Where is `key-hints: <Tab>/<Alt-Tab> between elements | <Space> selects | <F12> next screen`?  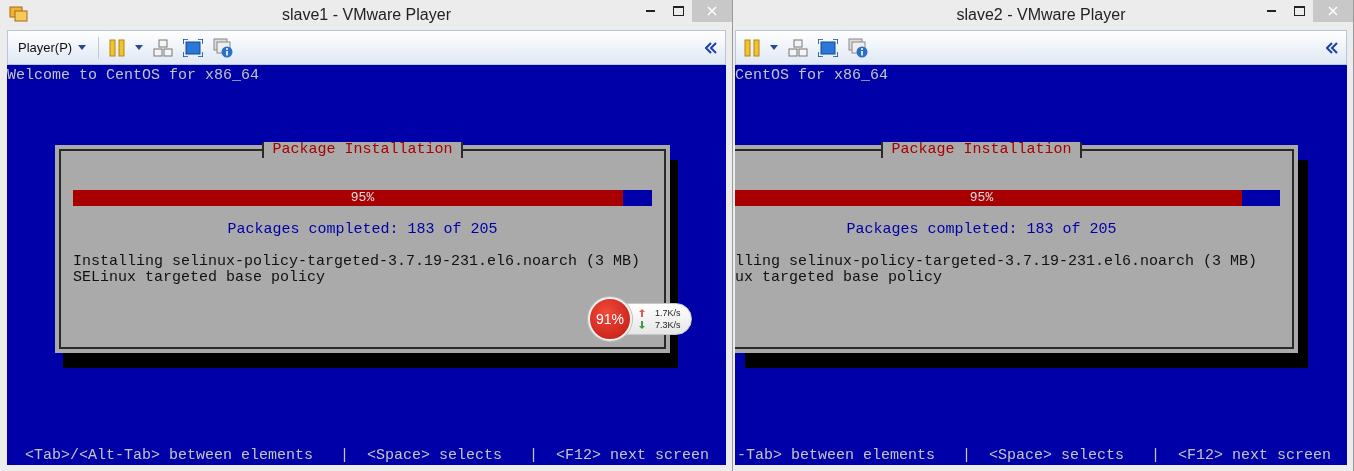 key-hints: <Tab>/<Alt-Tab> between elements | <Space> selects | <F12> next screen is located at coordinates (367, 456).